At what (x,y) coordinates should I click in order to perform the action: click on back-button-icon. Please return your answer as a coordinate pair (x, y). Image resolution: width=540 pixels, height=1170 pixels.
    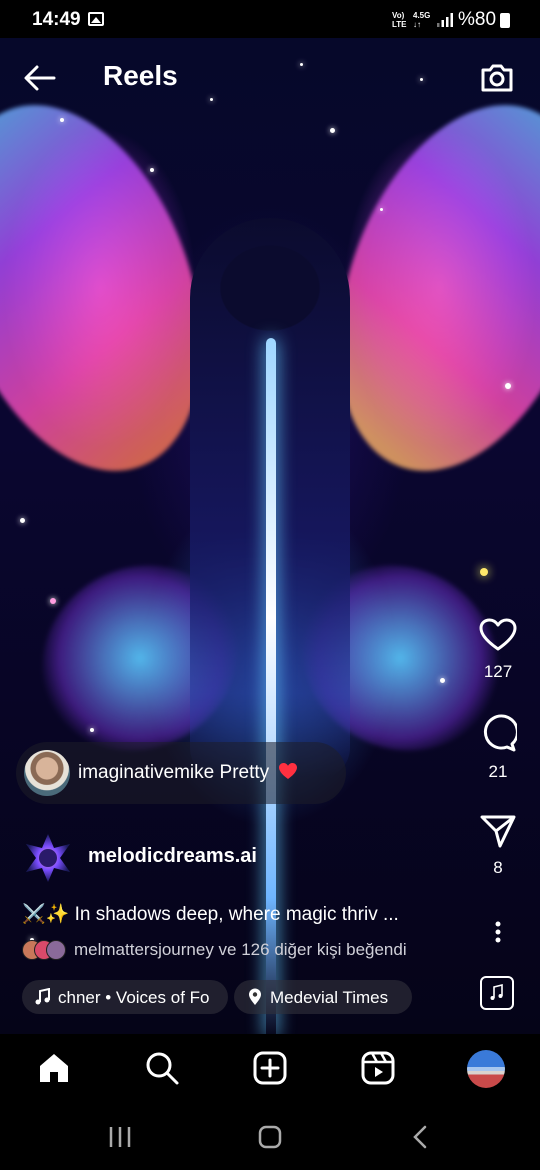
    Looking at the image, I should click on (420, 1137).